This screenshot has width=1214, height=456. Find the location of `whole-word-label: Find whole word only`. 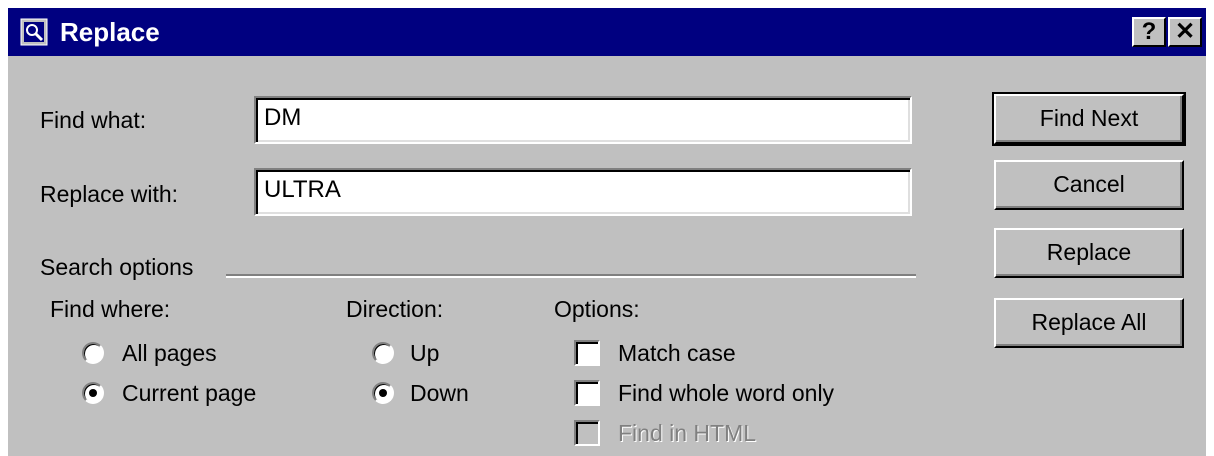

whole-word-label: Find whole word only is located at coordinates (726, 393).